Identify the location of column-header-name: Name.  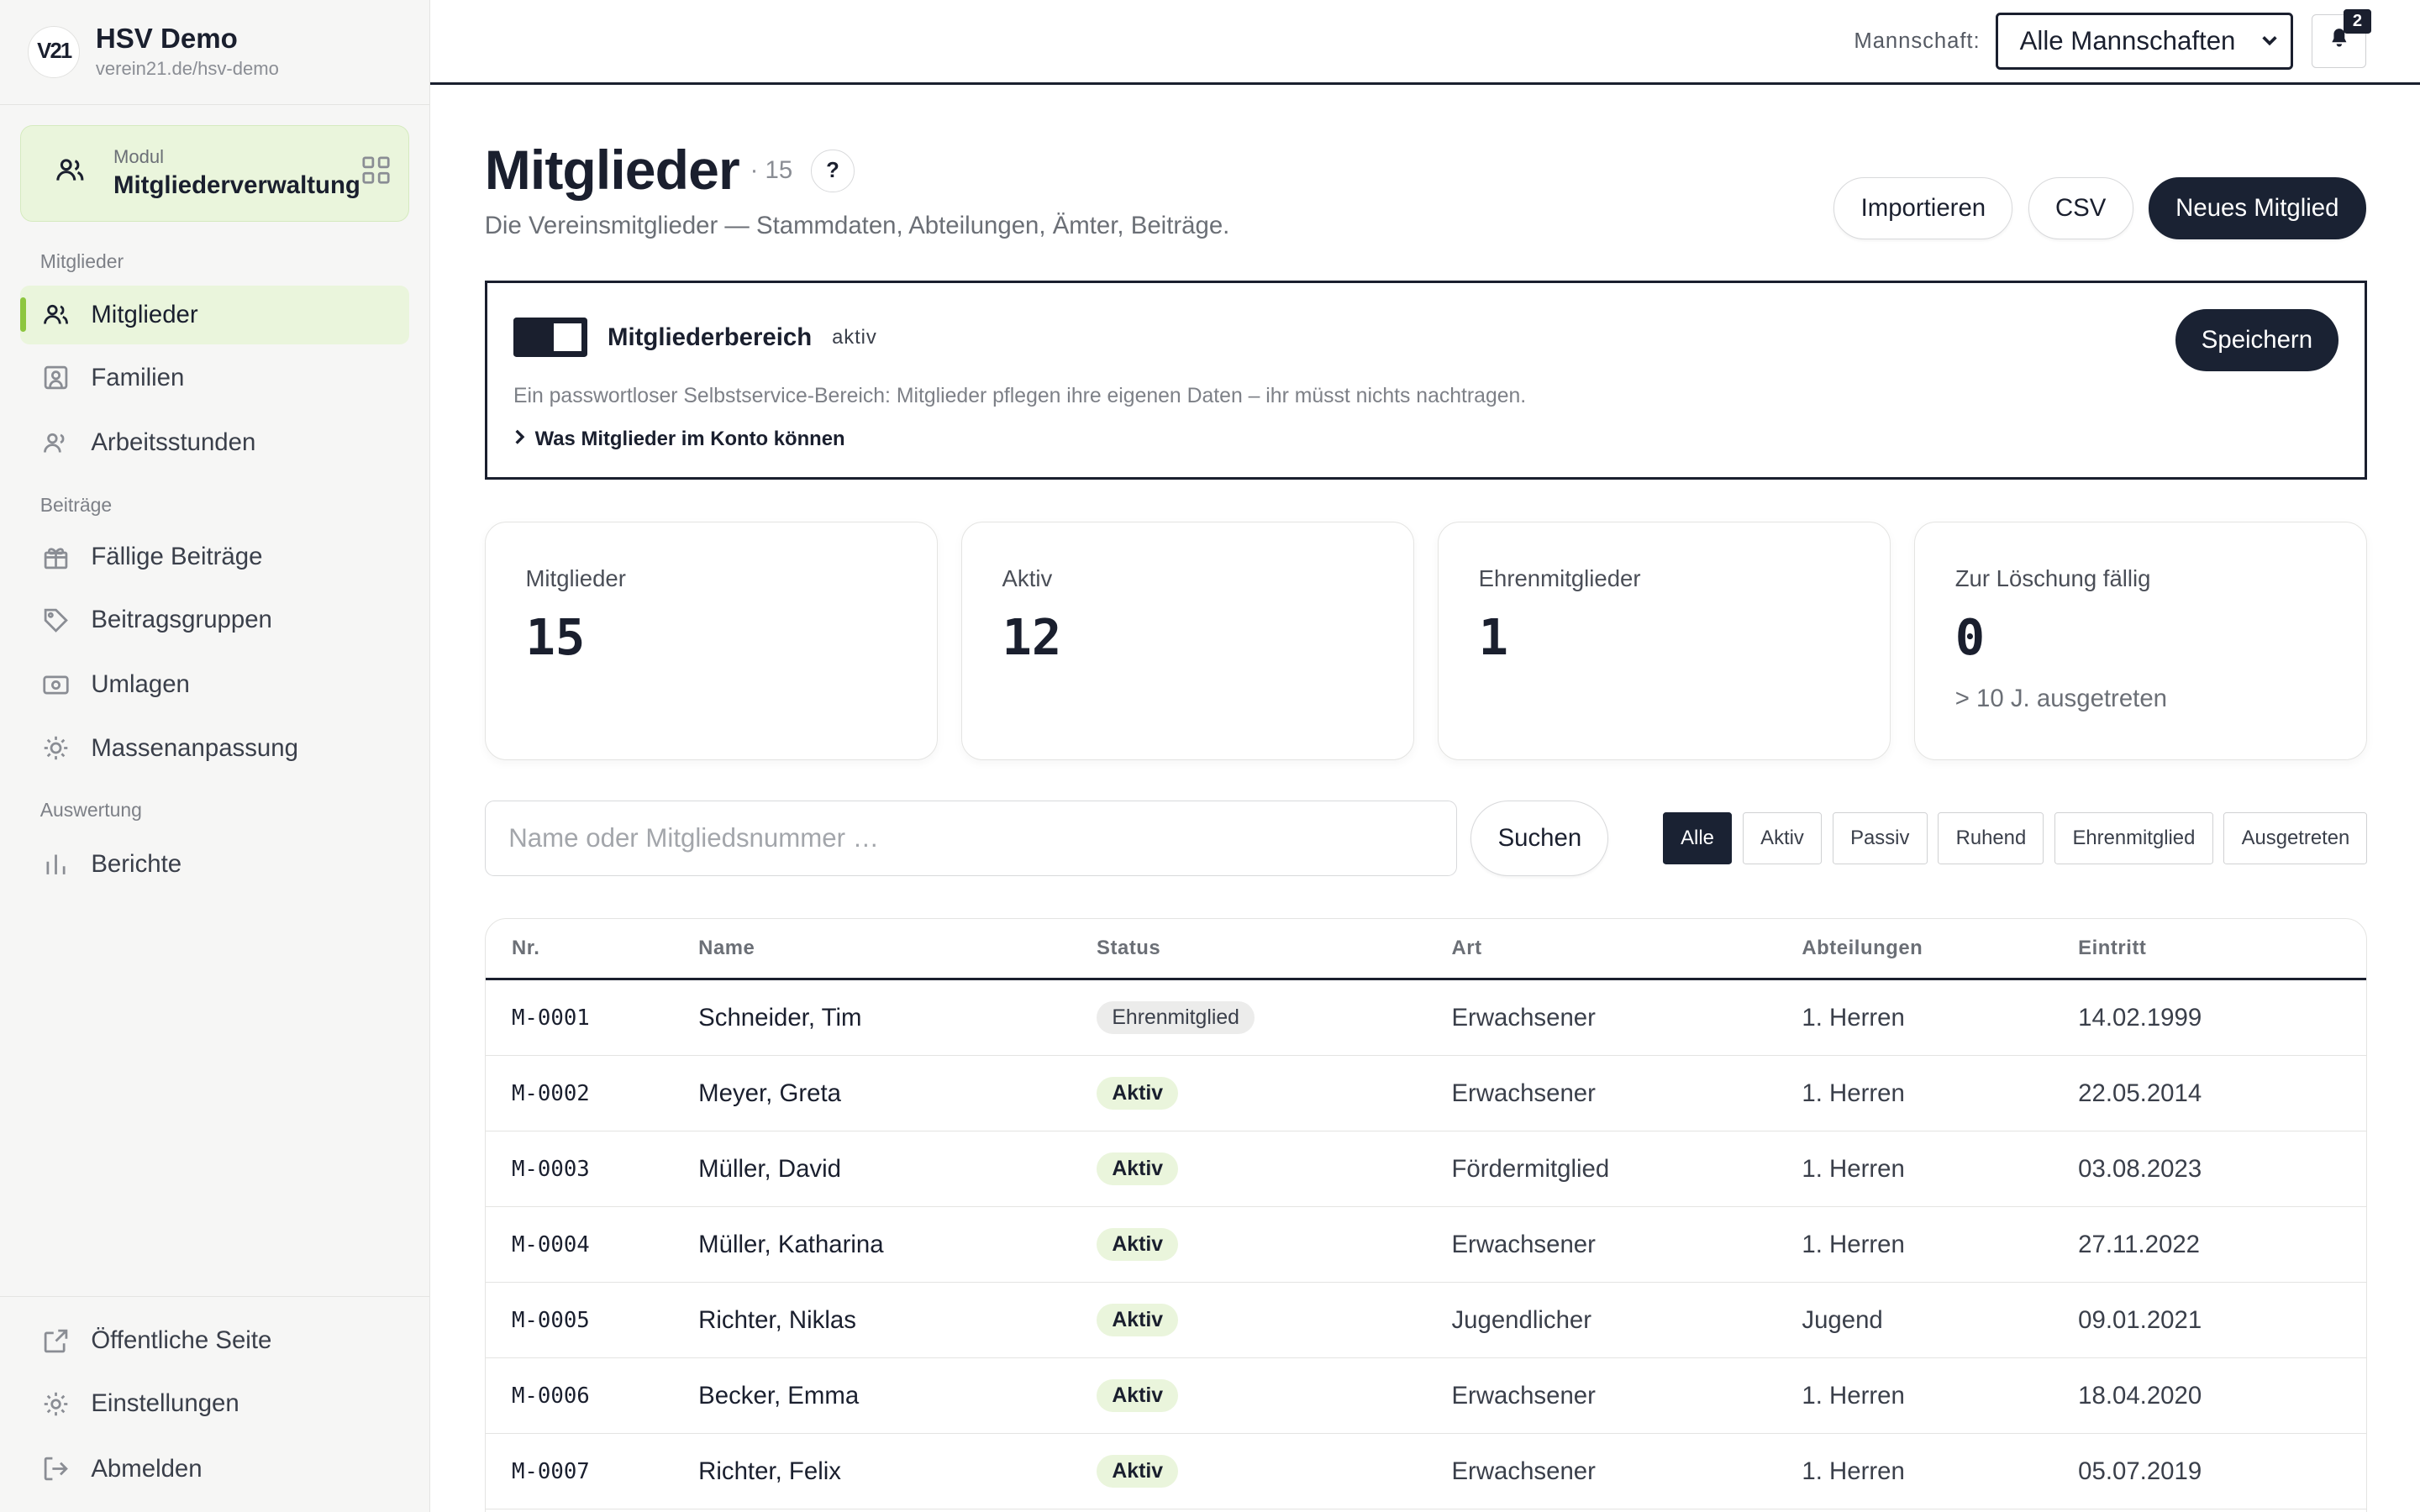
(898, 948).